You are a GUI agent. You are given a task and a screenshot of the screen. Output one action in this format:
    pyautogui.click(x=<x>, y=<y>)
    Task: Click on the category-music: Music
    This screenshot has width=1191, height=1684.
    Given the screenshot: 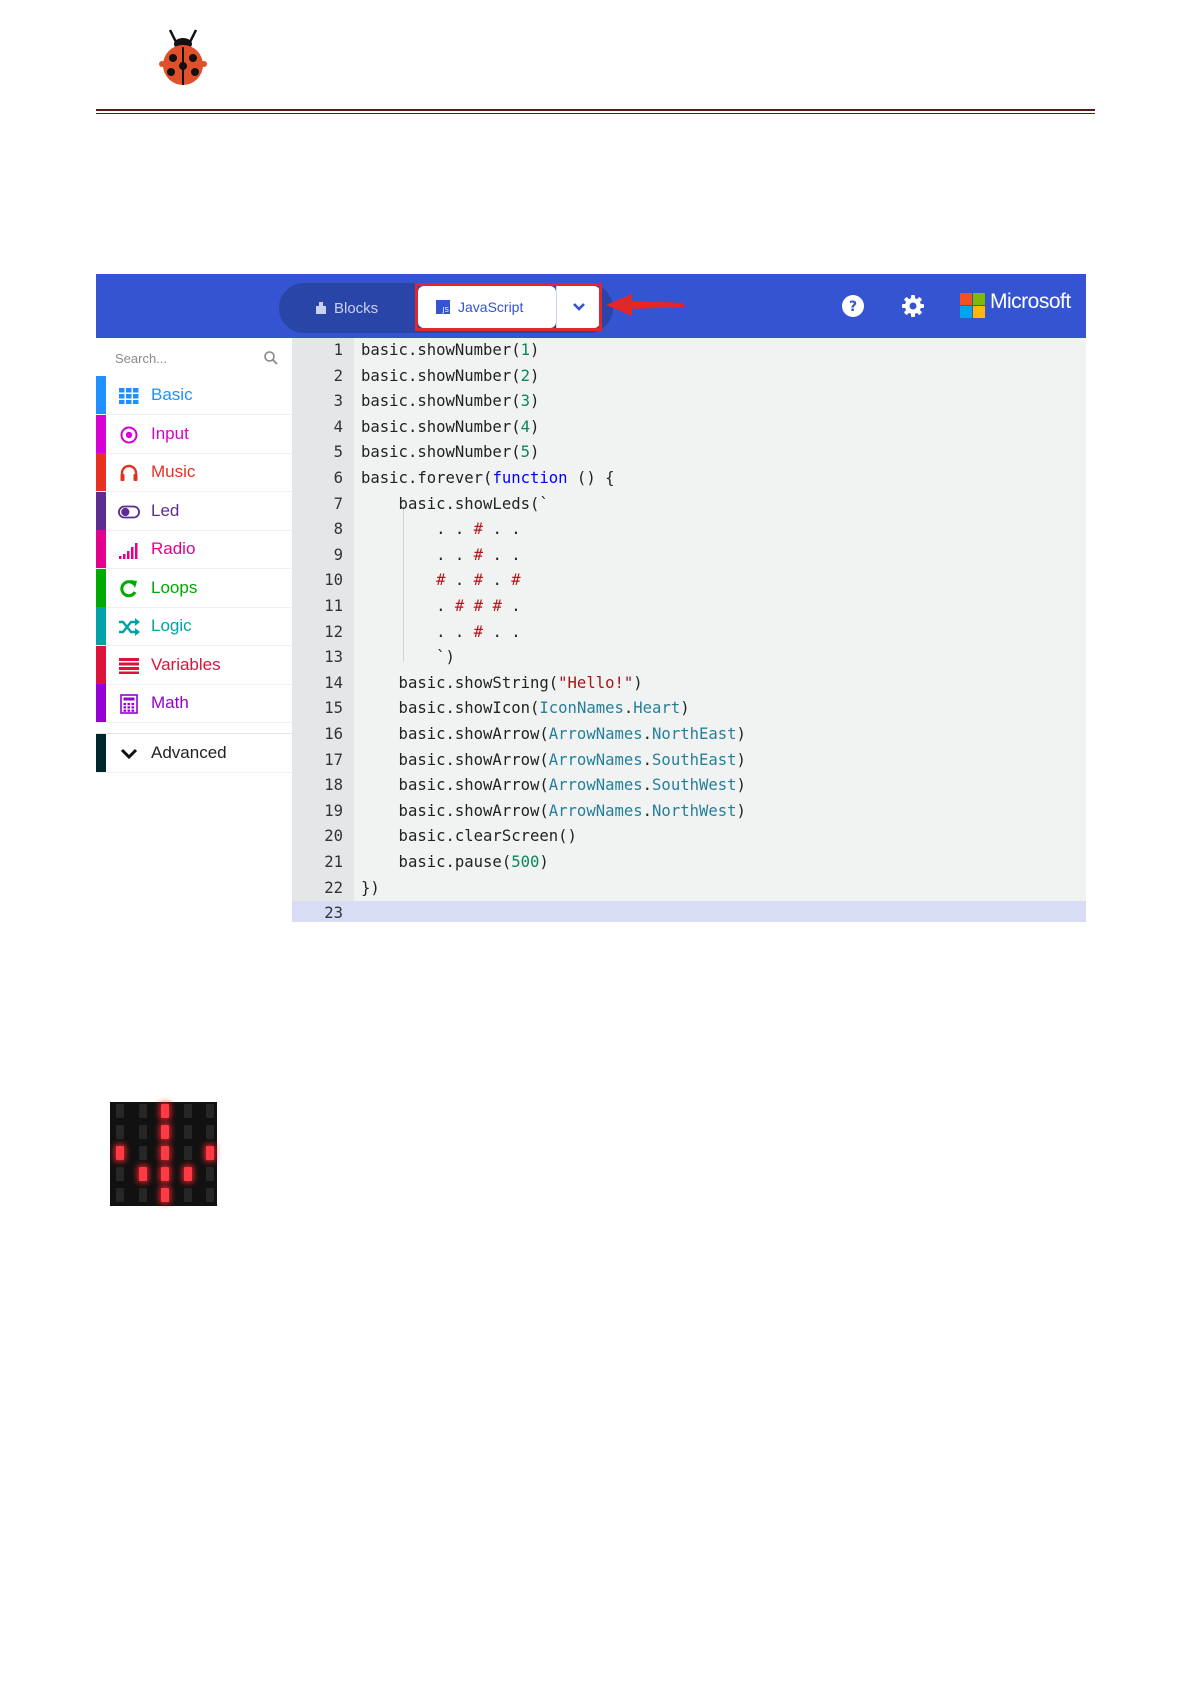 What is the action you would take?
    pyautogui.click(x=194, y=472)
    